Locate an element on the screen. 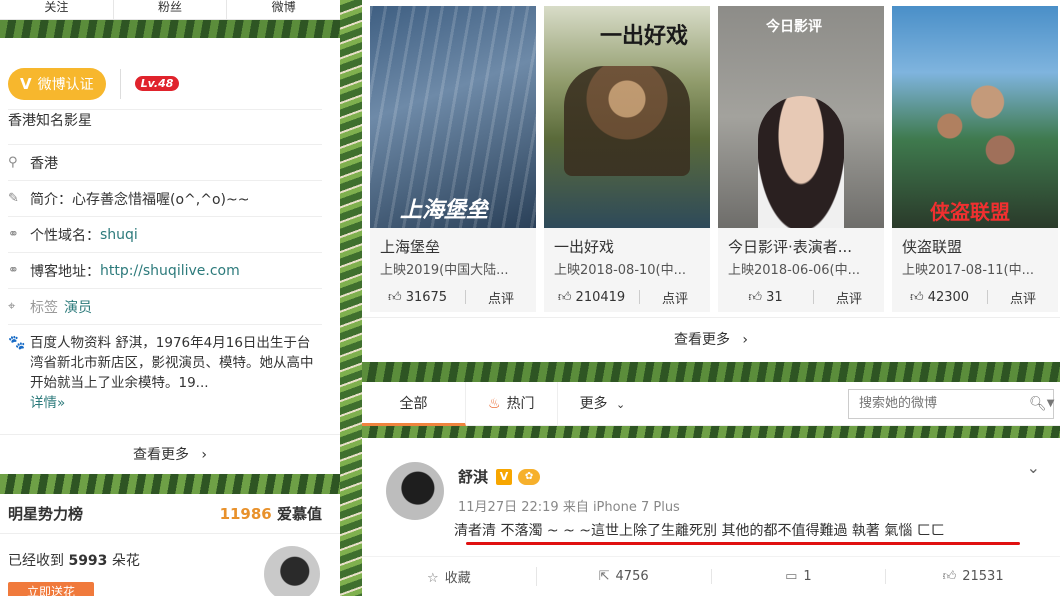 The width and height of the screenshot is (1060, 596). movie-card: 侠盗联盟 侠盗联盟 上映2017-08-11(中... 👍︎ 42300 点评 is located at coordinates (975, 159).